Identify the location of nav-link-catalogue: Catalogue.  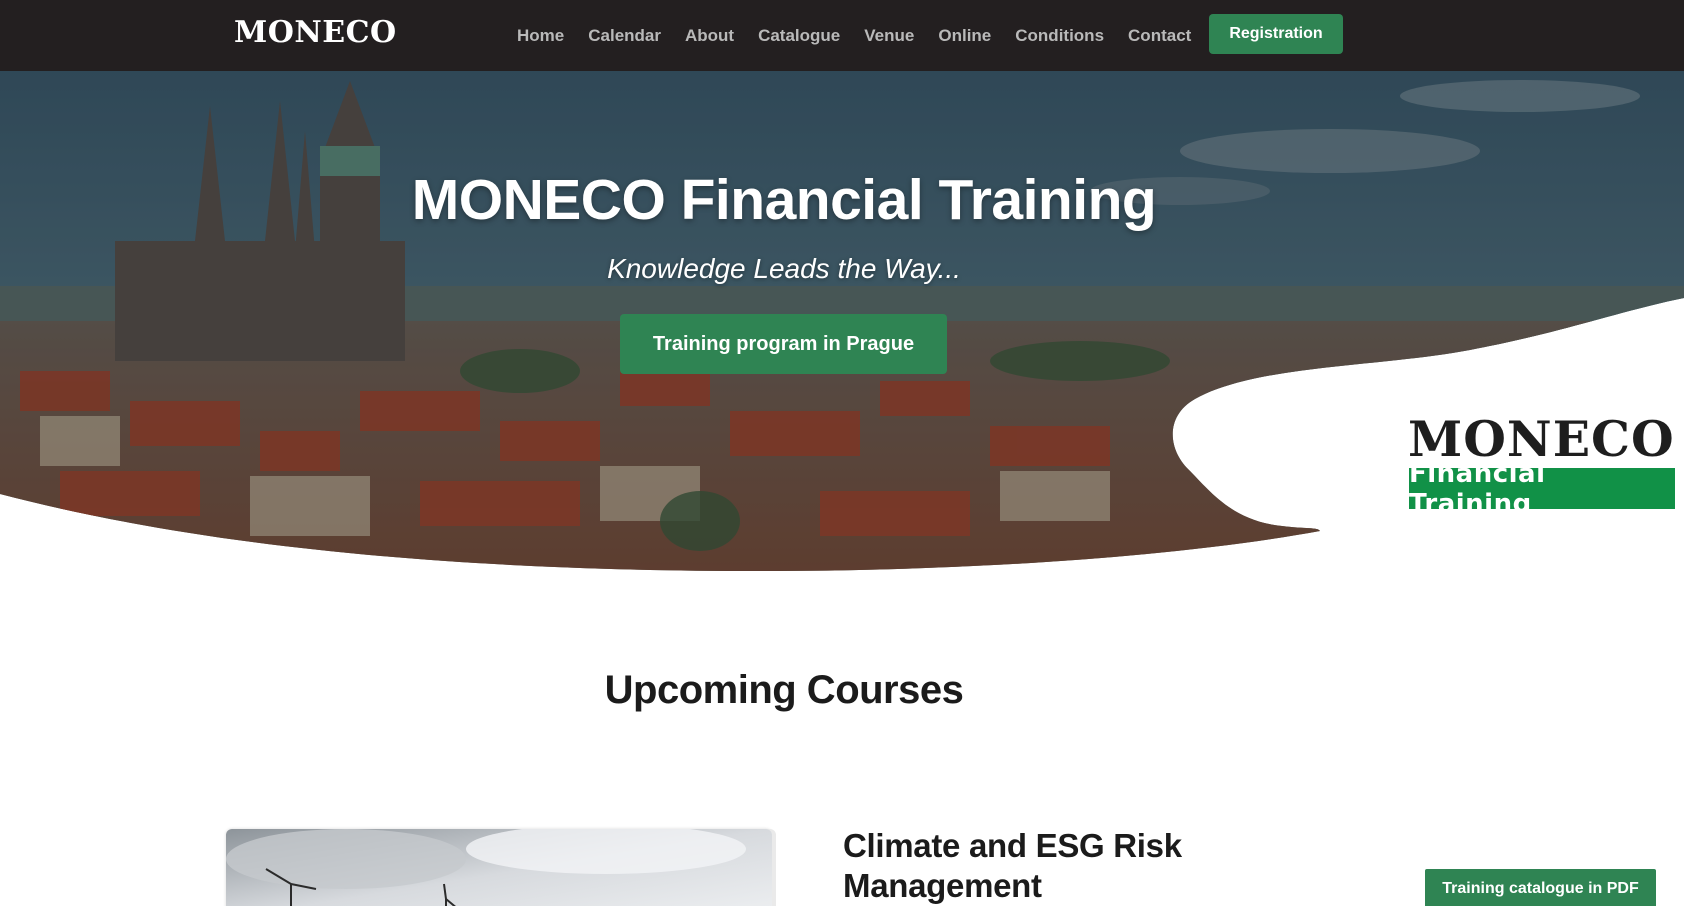
(799, 36).